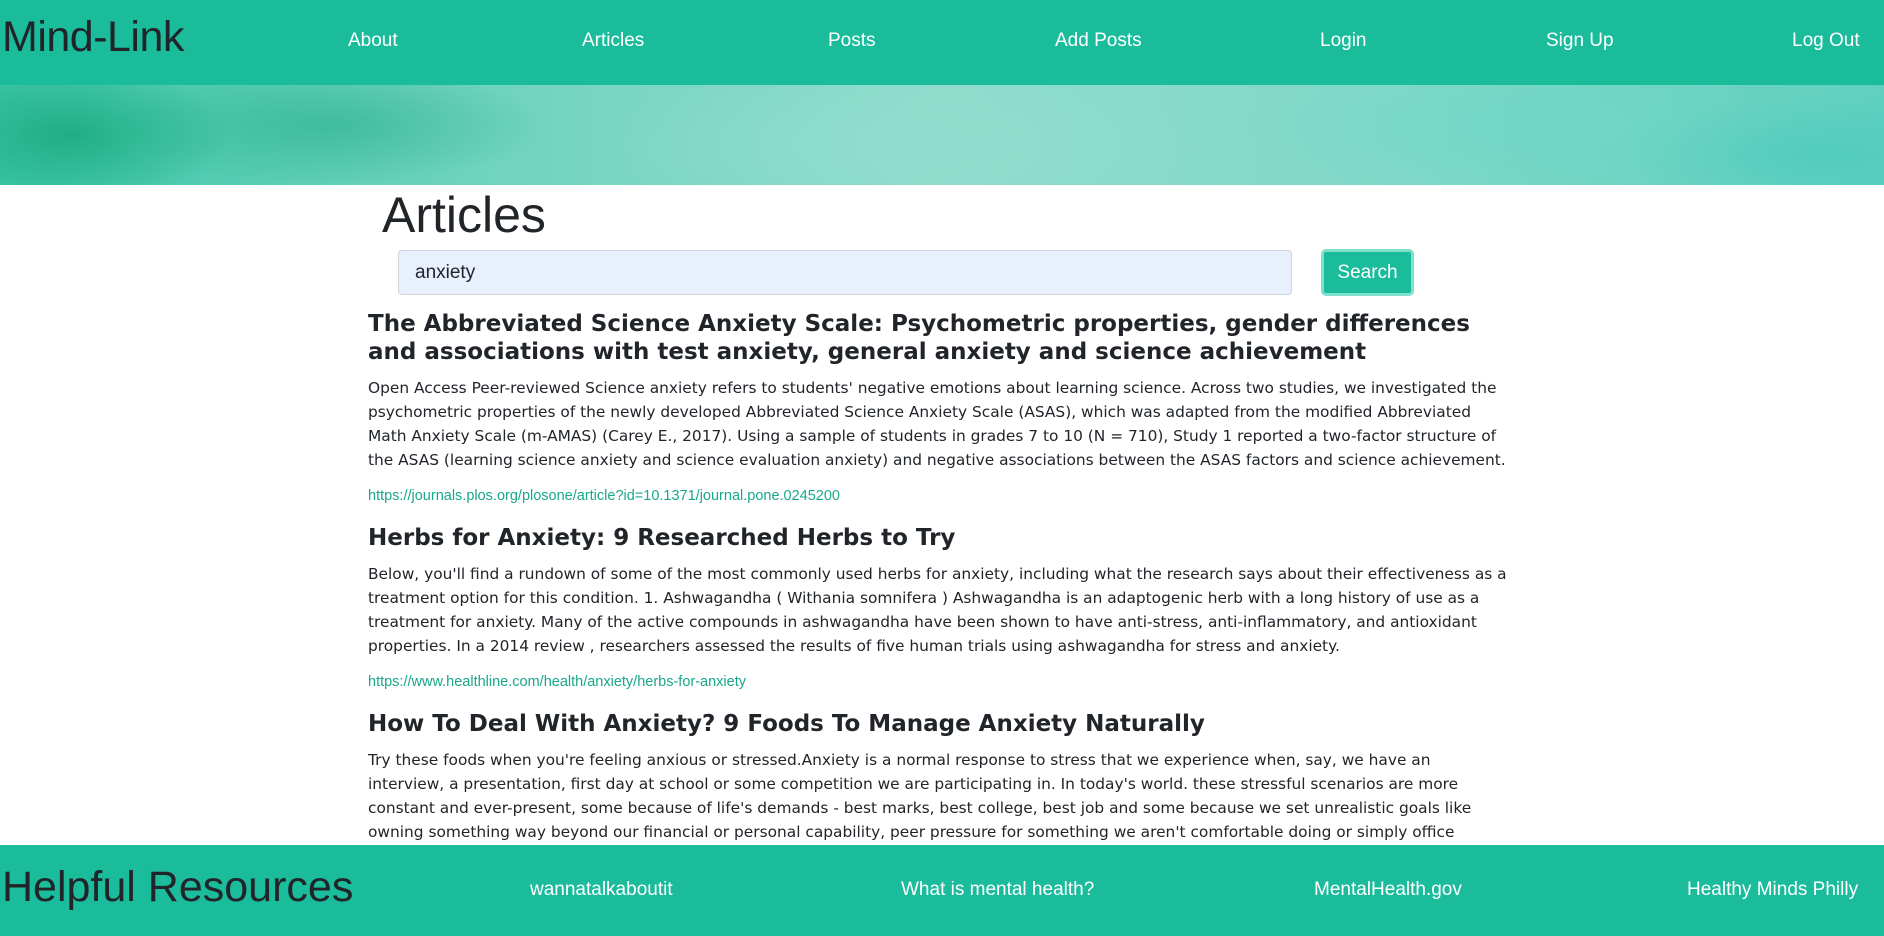 Image resolution: width=1884 pixels, height=936 pixels. What do you see at coordinates (1098, 41) in the screenshot?
I see `nav-add-posts: Add Posts` at bounding box center [1098, 41].